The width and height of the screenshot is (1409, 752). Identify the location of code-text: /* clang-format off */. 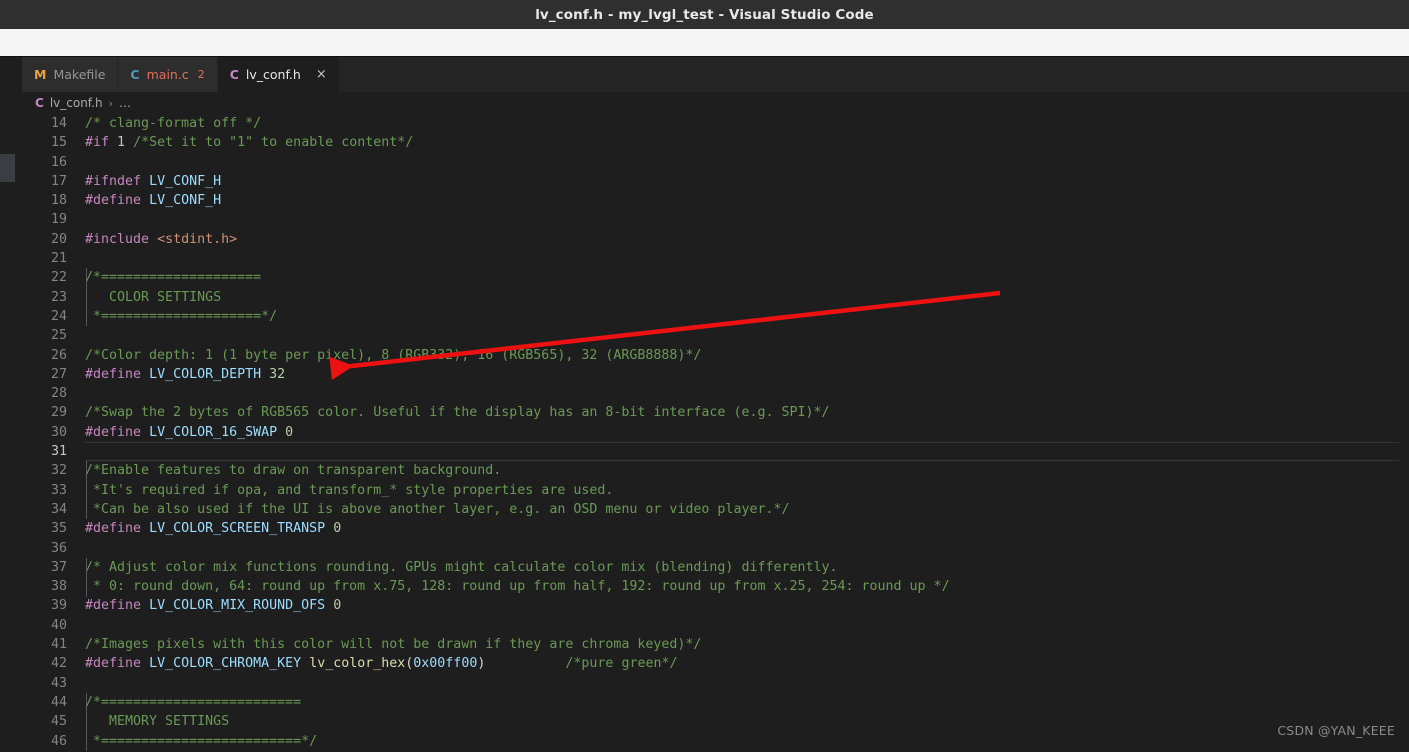
(173, 123).